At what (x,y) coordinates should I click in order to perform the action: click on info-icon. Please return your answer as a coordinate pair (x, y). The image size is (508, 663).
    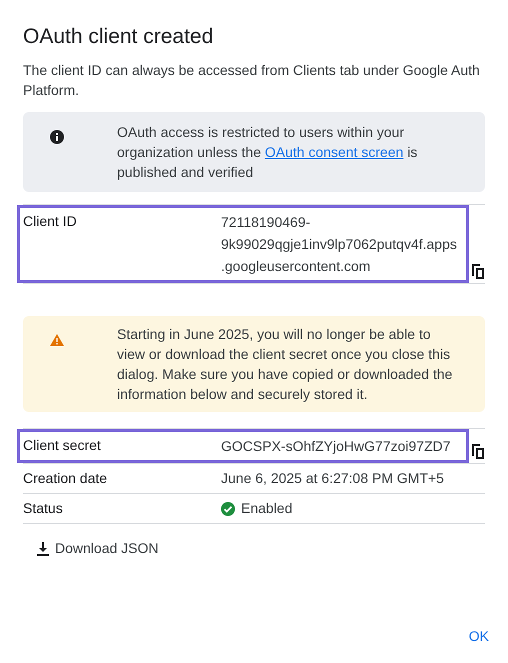
    Looking at the image, I should click on (57, 137).